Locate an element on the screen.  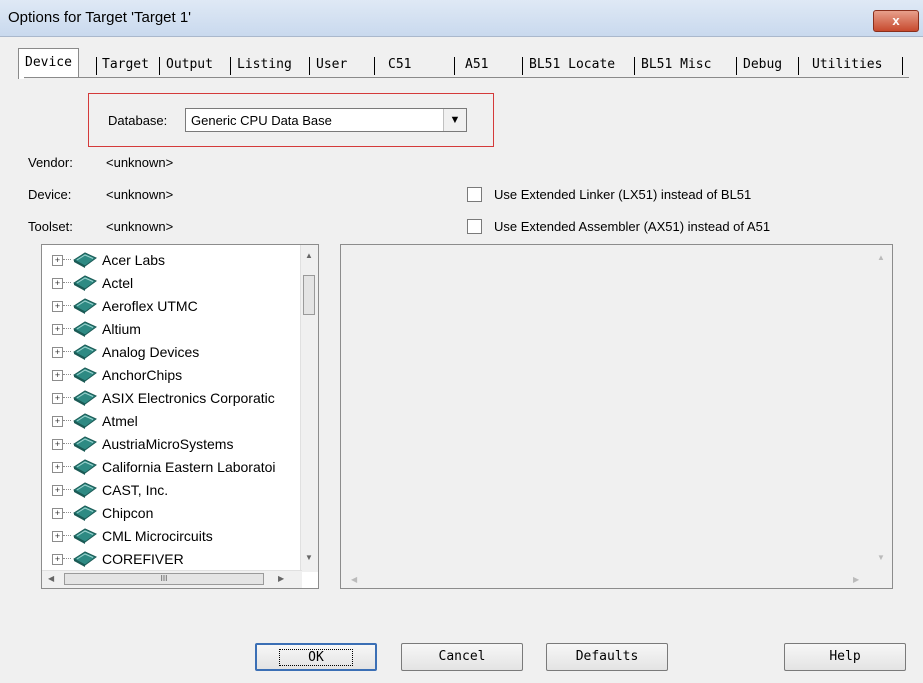
chevron-down-icon: ▼ is located at coordinates (454, 120).